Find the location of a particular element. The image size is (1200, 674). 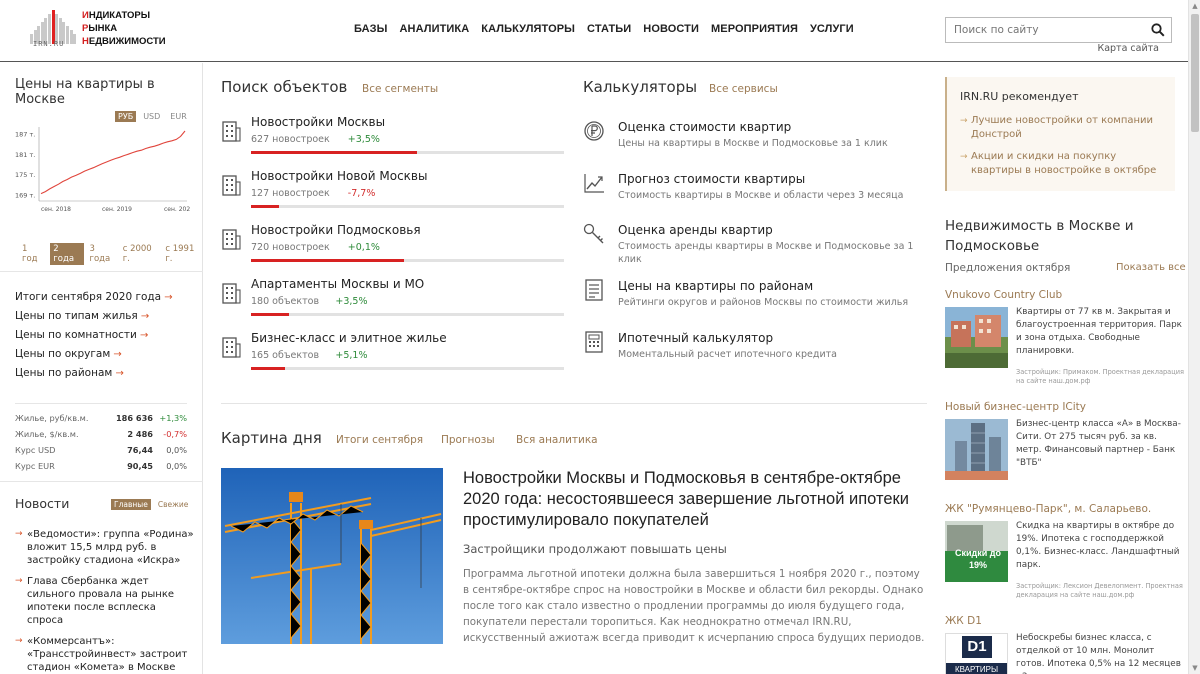

stat-value: 186 636 is located at coordinates (134, 418).